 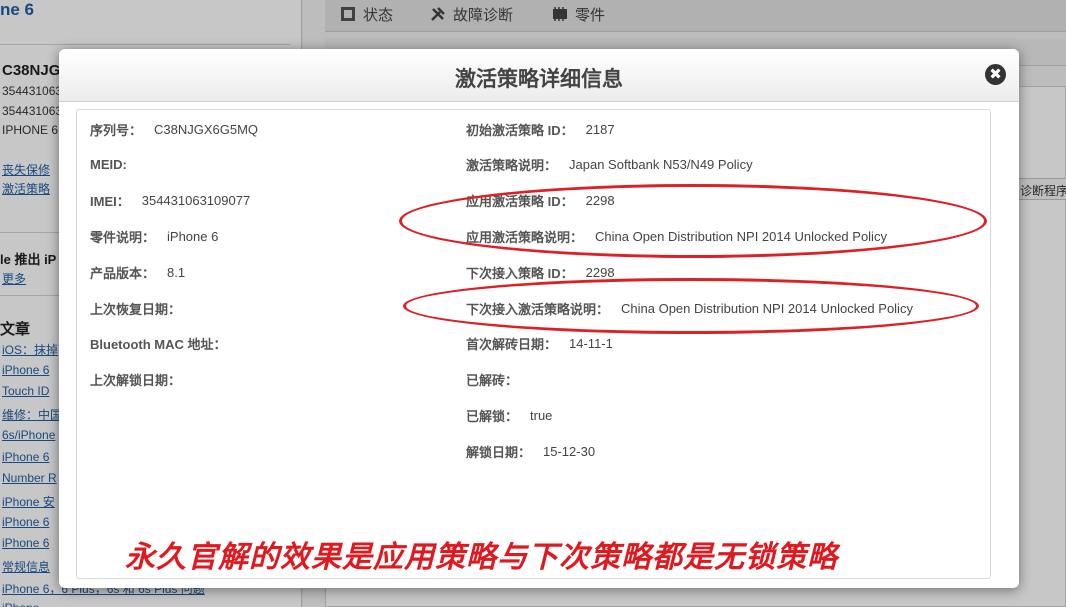 What do you see at coordinates (116, 130) in the screenshot?
I see `field-label: 序列号：` at bounding box center [116, 130].